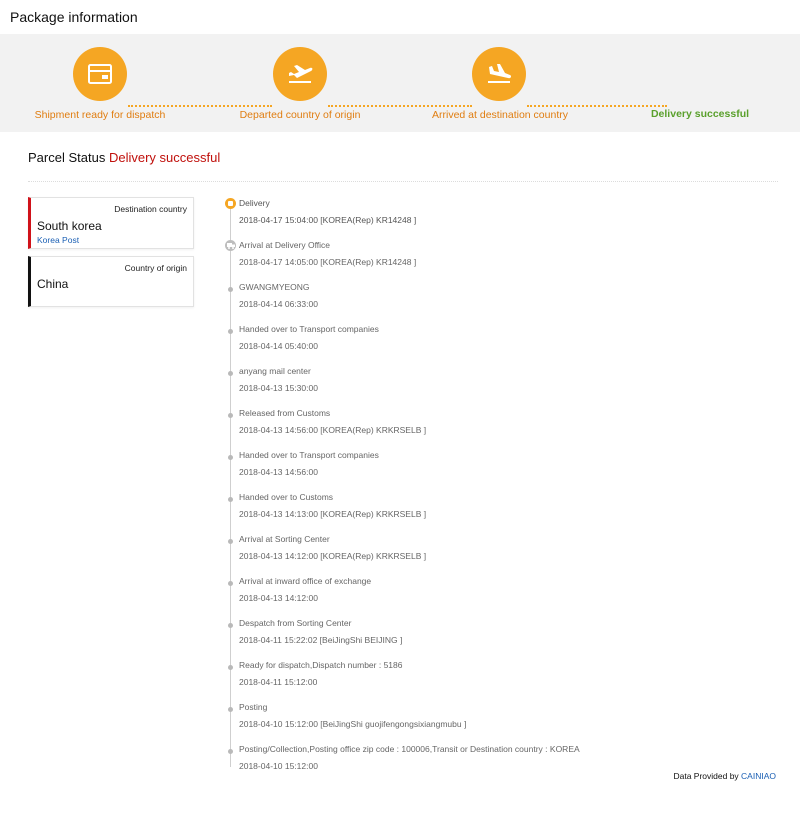  What do you see at coordinates (284, 539) in the screenshot?
I see `event-title: Arrival at Sorting Center` at bounding box center [284, 539].